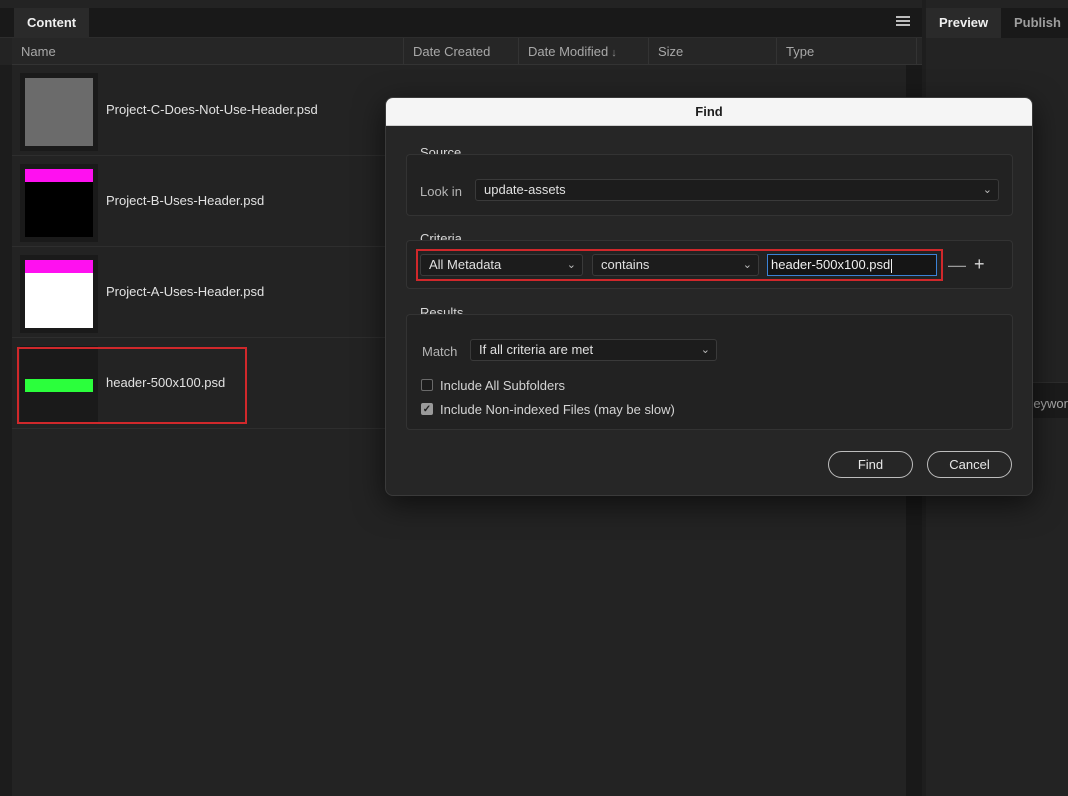 This screenshot has width=1068, height=796. Describe the element at coordinates (903, 23) in the screenshot. I see `panel-menu-icon` at that location.